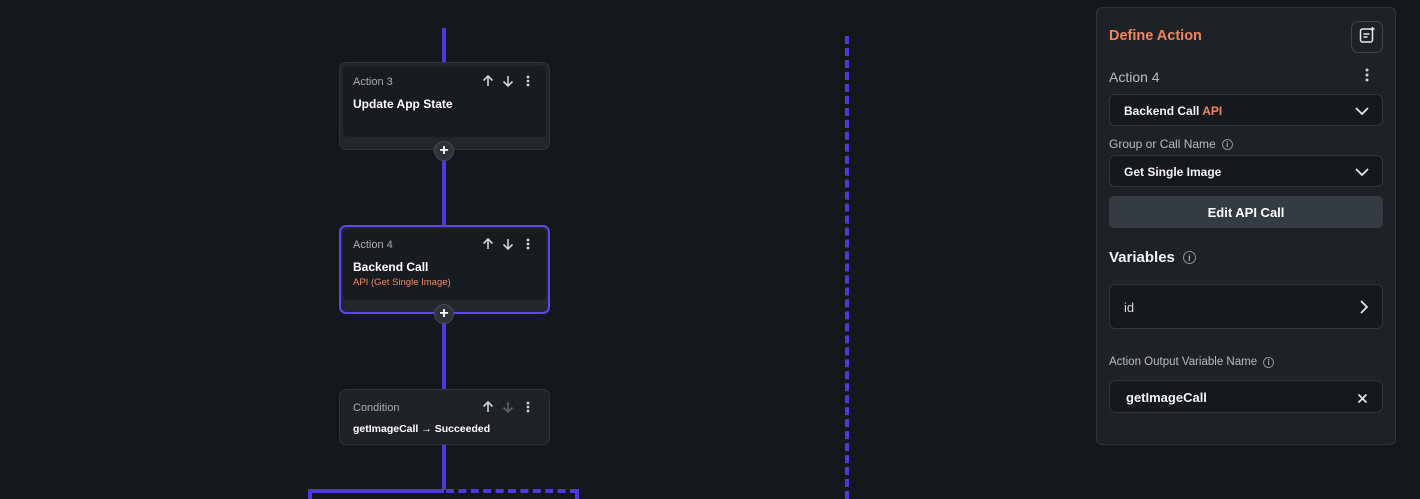 The width and height of the screenshot is (1420, 499). What do you see at coordinates (391, 267) in the screenshot?
I see `action-card-title: Backend Call` at bounding box center [391, 267].